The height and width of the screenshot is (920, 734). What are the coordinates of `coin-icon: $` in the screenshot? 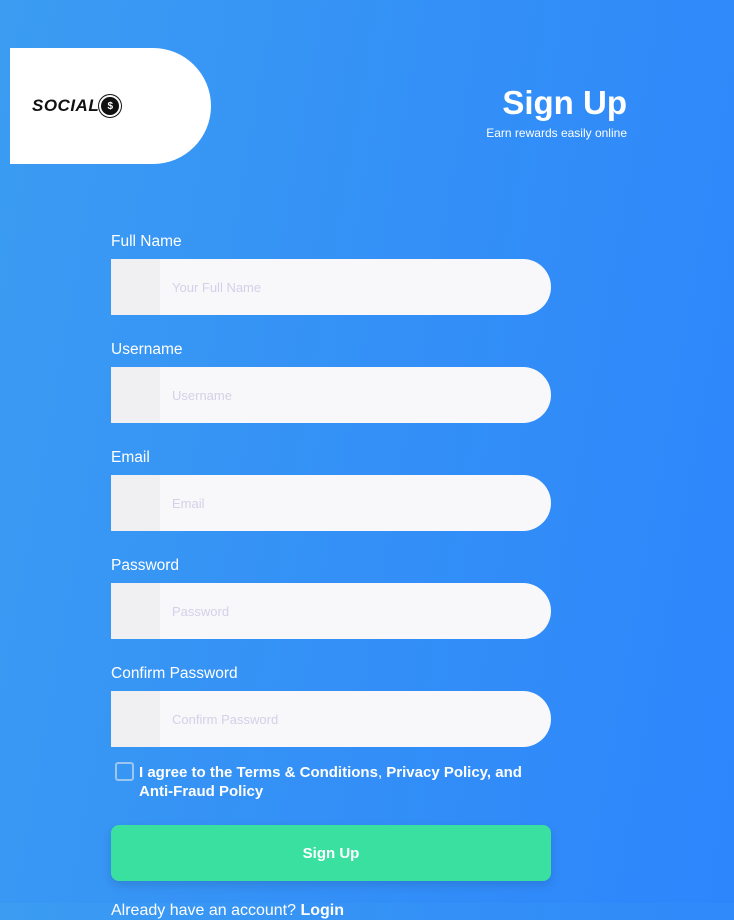 It's located at (110, 106).